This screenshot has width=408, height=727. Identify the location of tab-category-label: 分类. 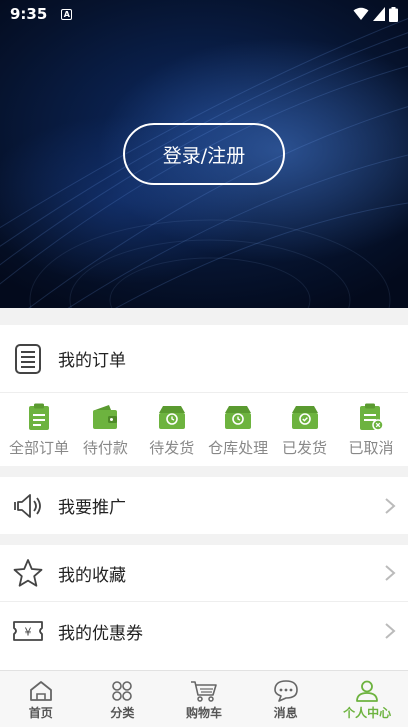
(122, 713).